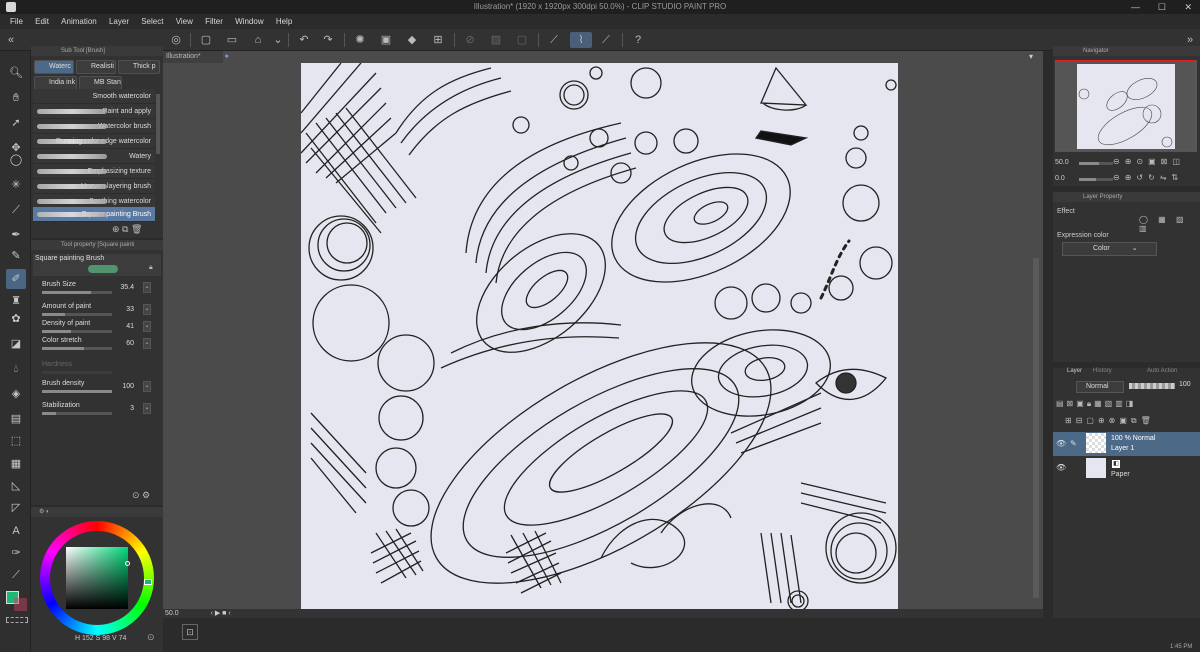 The image size is (1200, 652). What do you see at coordinates (638, 40) in the screenshot?
I see `help-icon: ?` at bounding box center [638, 40].